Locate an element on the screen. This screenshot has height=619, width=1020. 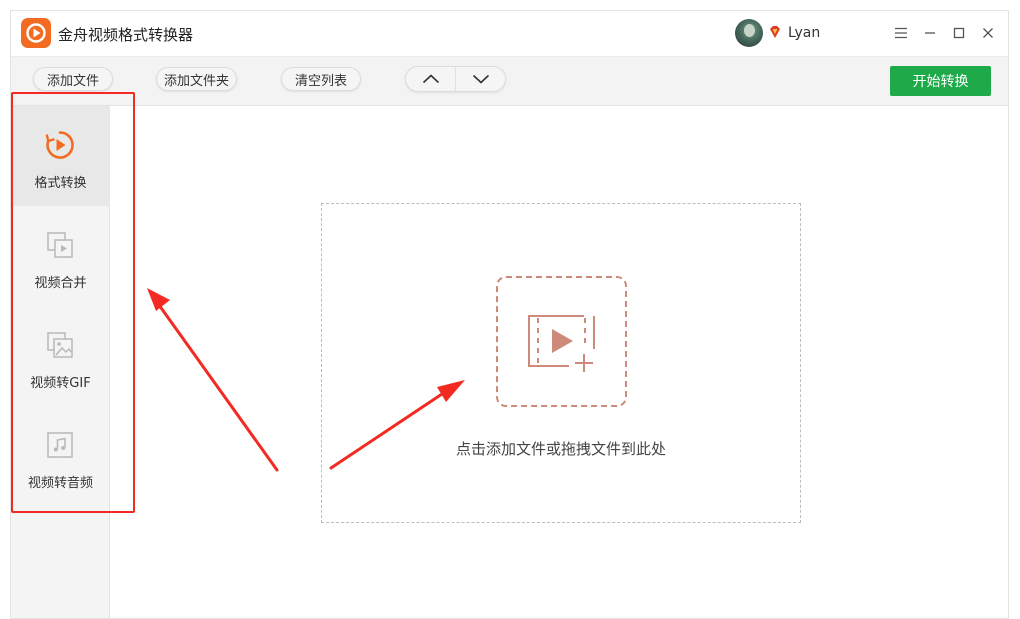
video-to-gif-icon is located at coordinates (60, 345).